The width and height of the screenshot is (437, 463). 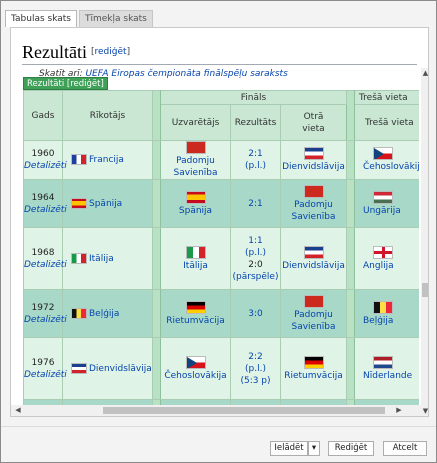 I want to click on score-line: 2:2, so click(x=255, y=357).